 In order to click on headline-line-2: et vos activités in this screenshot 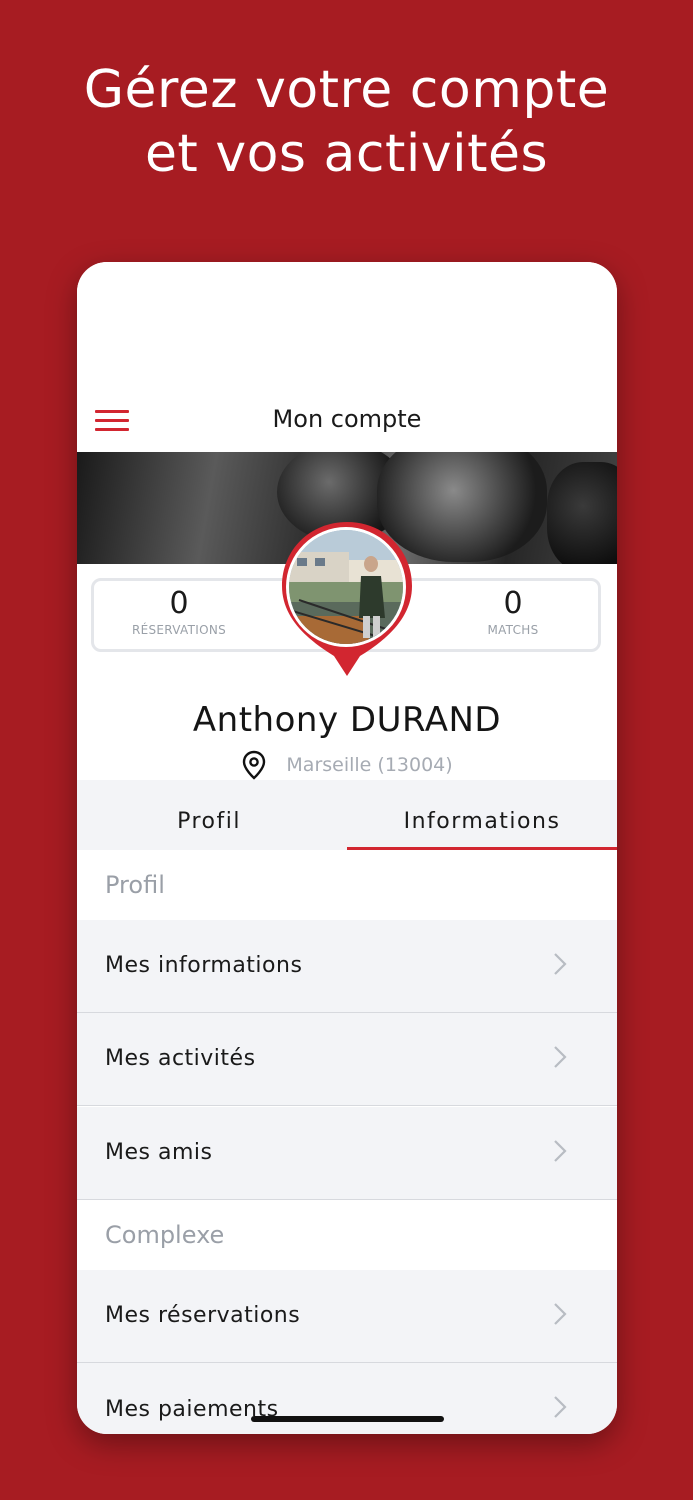, I will do `click(346, 154)`.